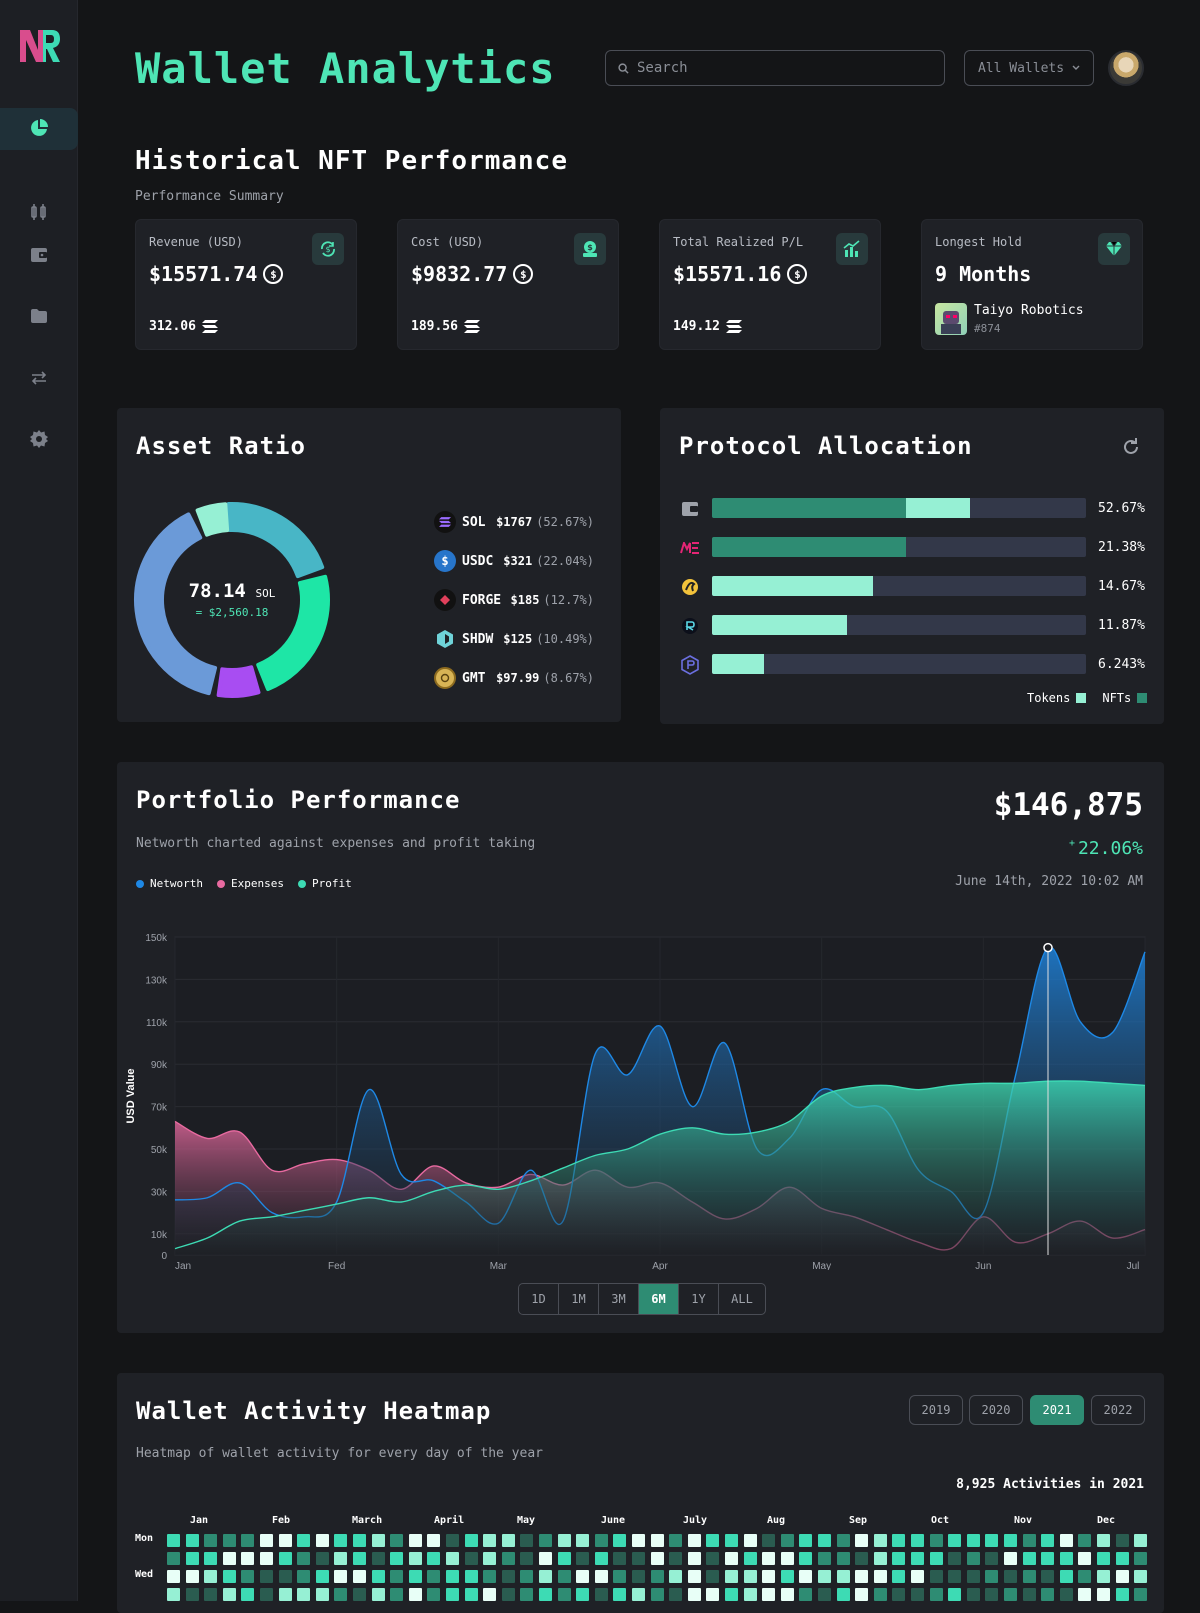  What do you see at coordinates (238, 681) in the screenshot?
I see `donut-segment-shdw` at bounding box center [238, 681].